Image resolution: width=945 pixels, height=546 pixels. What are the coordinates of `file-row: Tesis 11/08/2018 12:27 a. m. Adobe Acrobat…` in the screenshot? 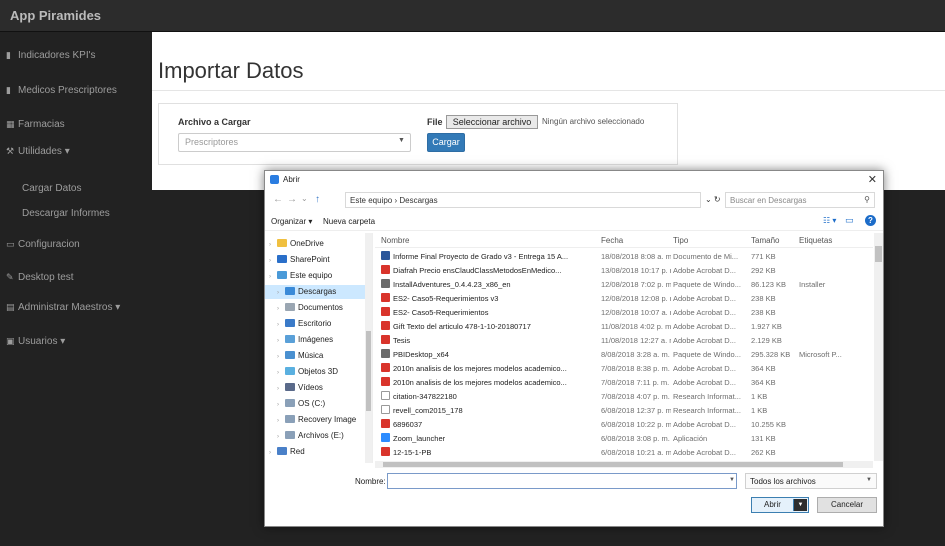 It's located at (624, 341).